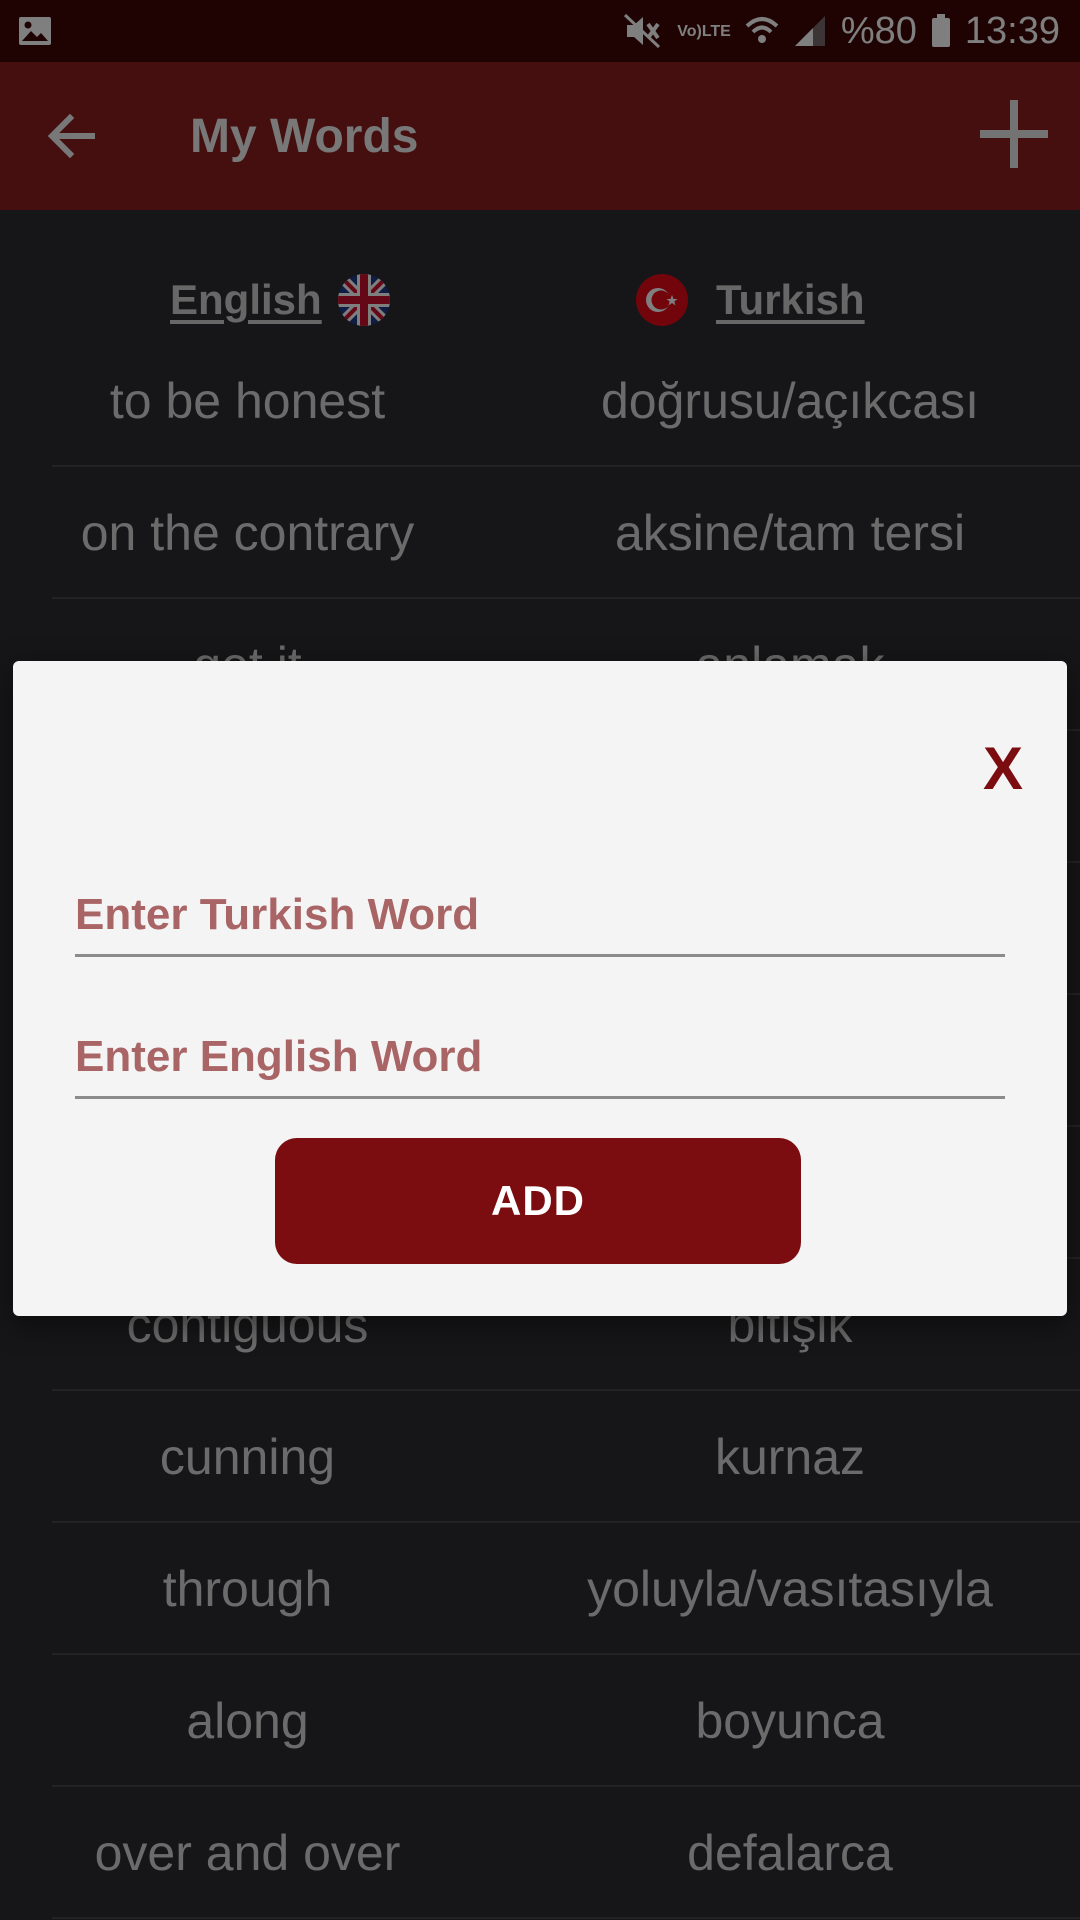 The image size is (1080, 1920). Describe the element at coordinates (540, 902) in the screenshot. I see `turkish-word-input` at that location.